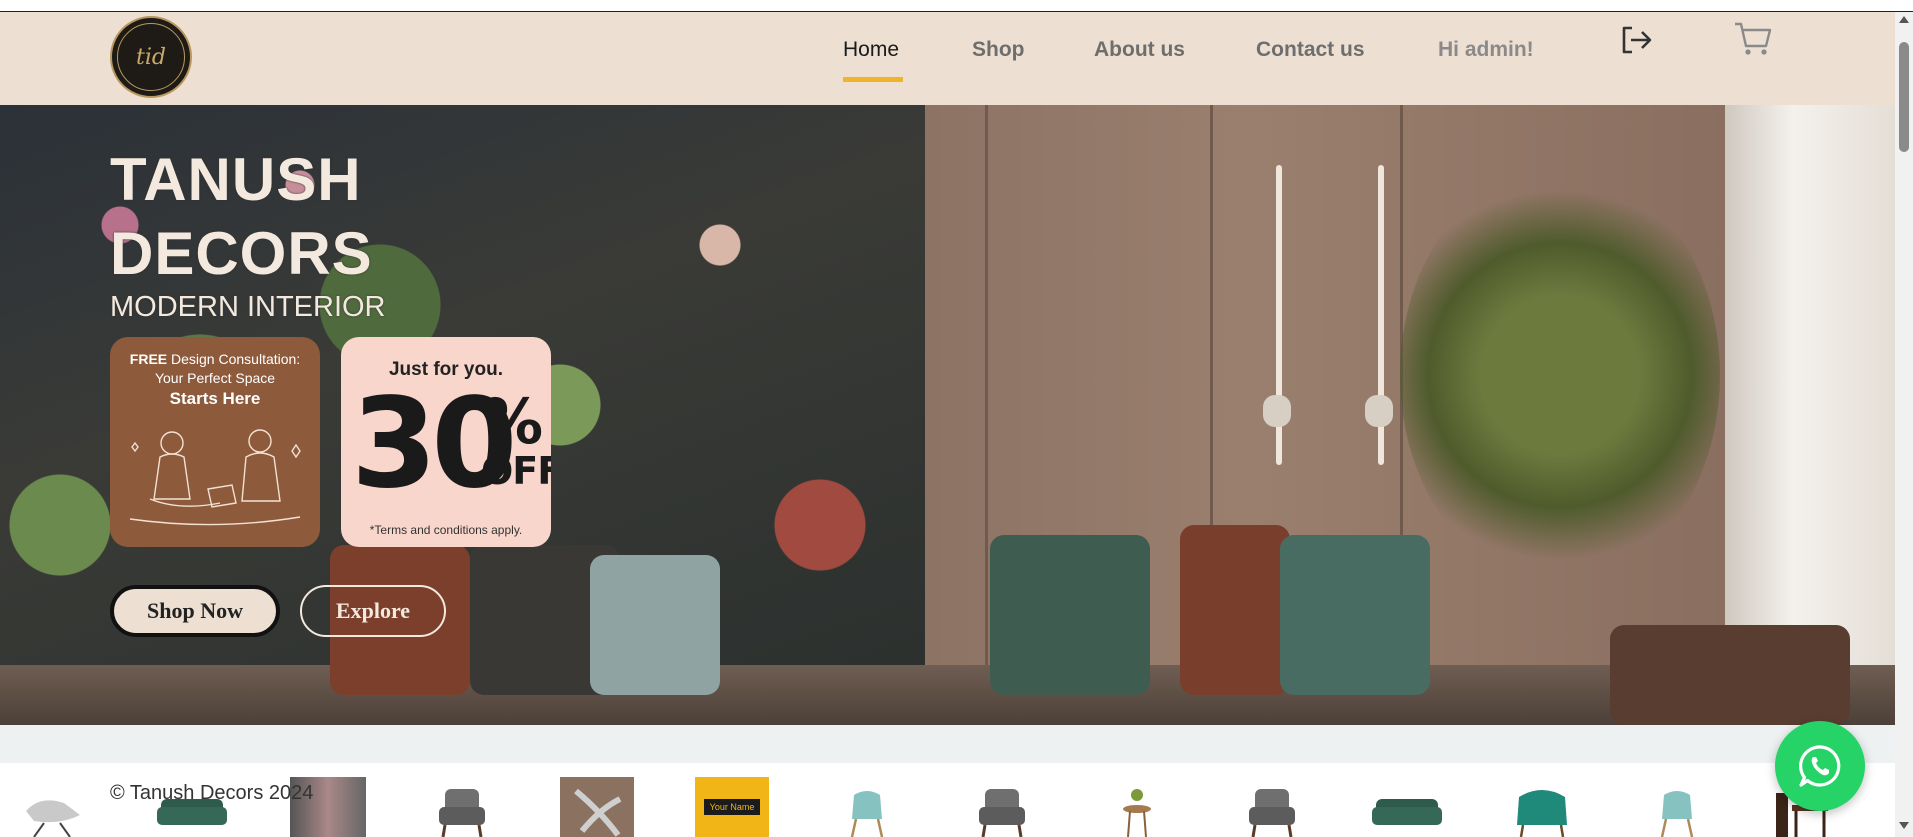 The height and width of the screenshot is (837, 1913). I want to click on hero-title-line1: TANUSH, so click(236, 179).